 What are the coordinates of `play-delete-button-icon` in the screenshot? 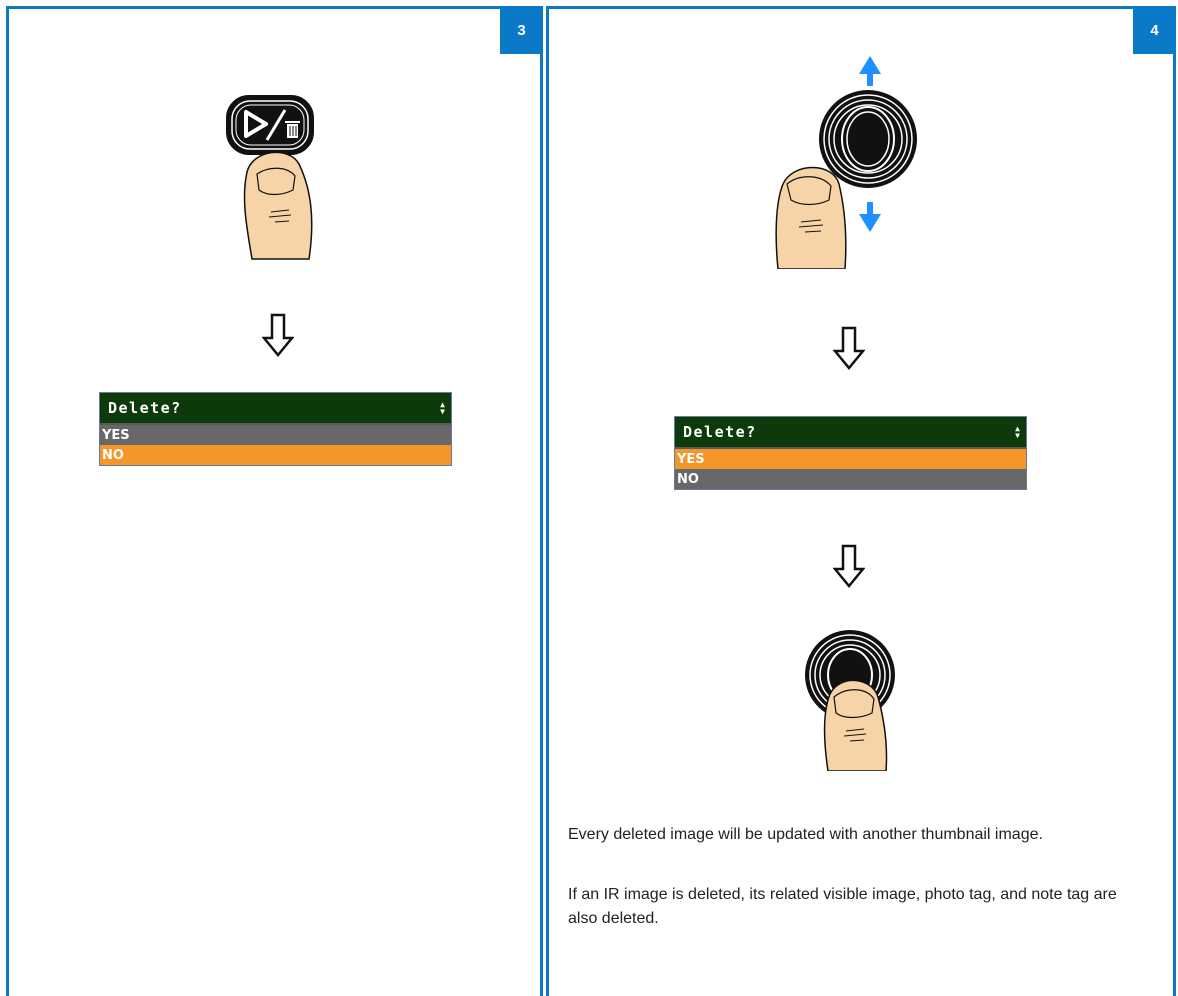 It's located at (270, 177).